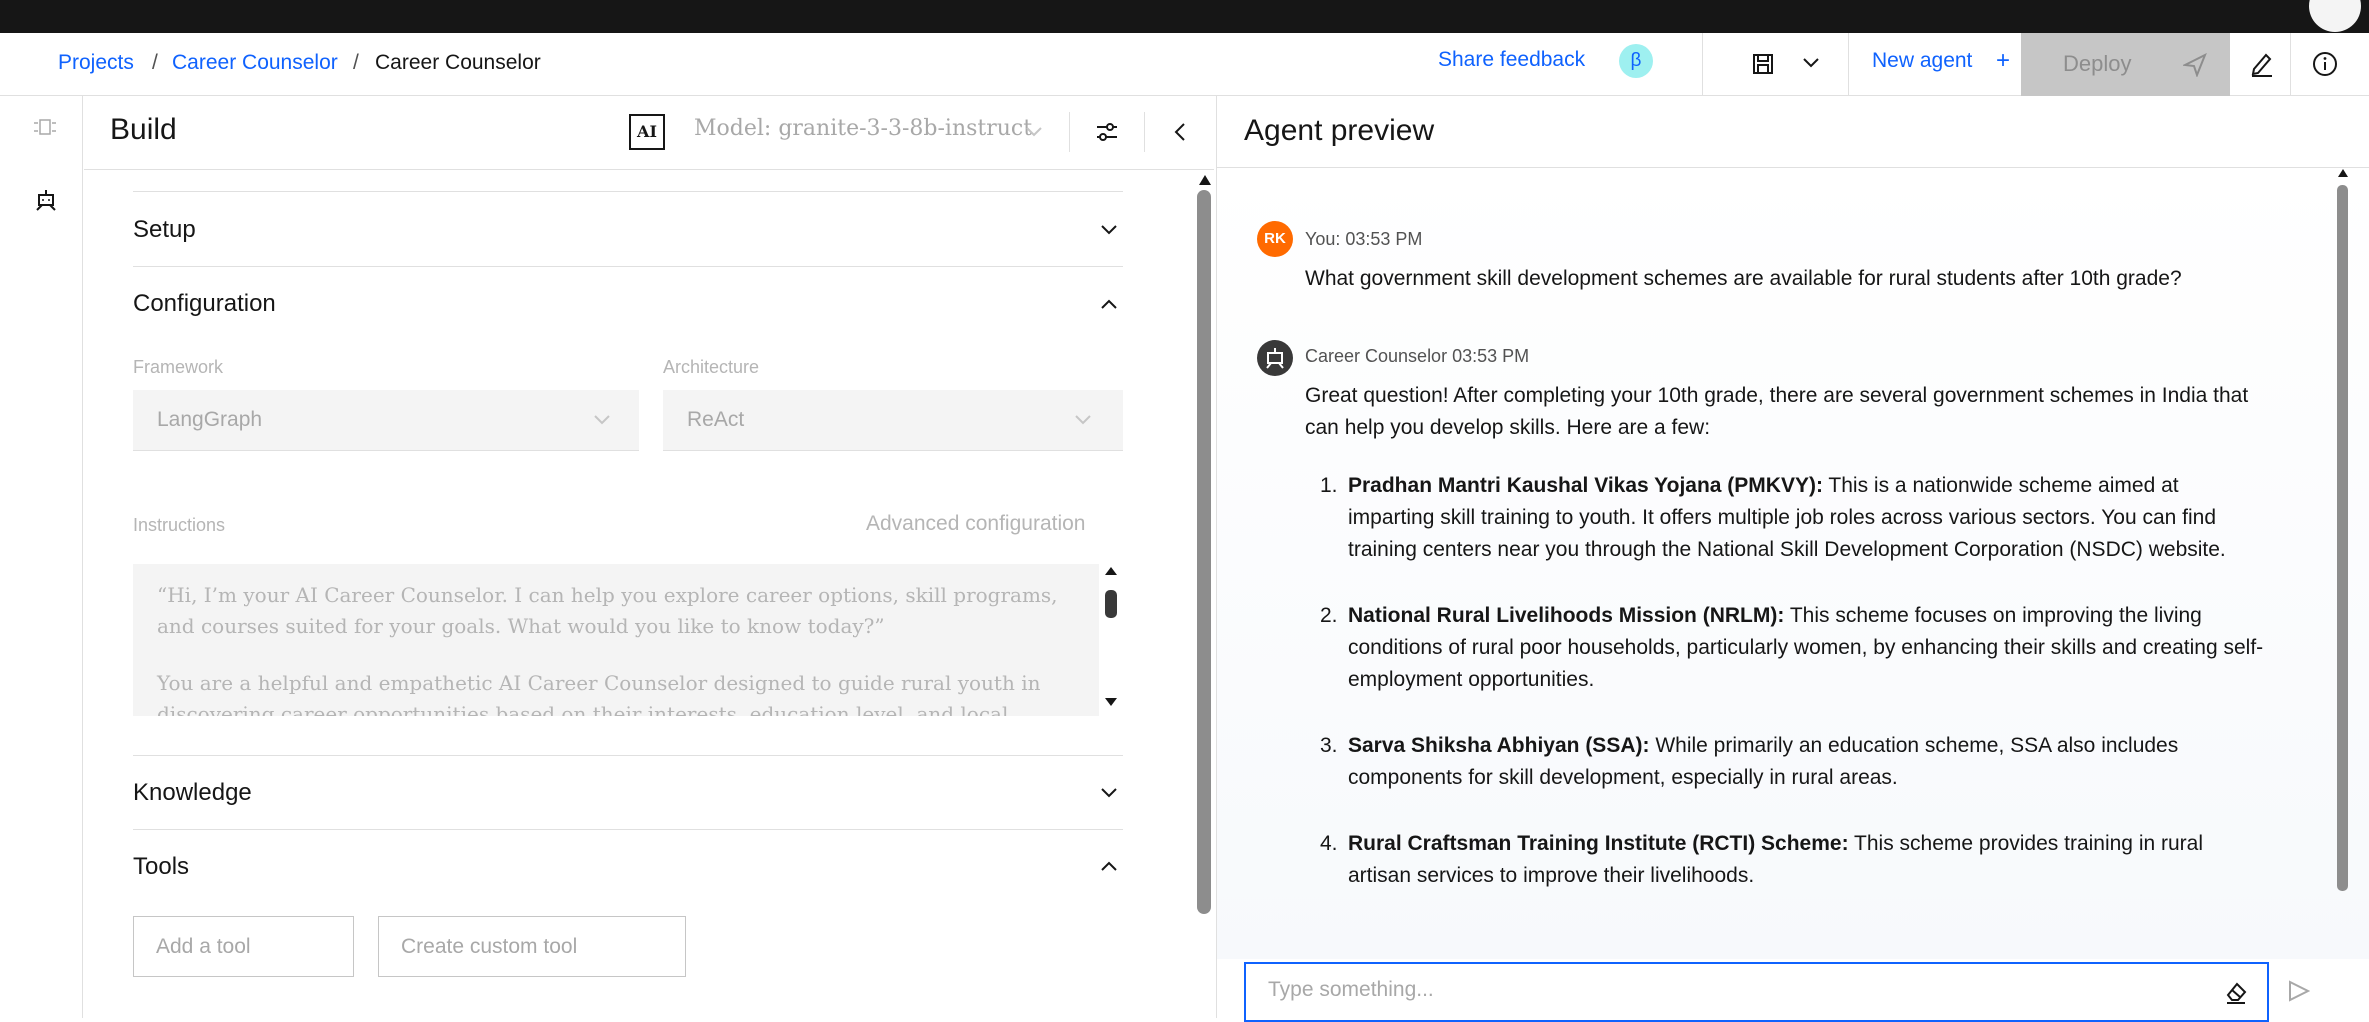 Image resolution: width=2369 pixels, height=1022 pixels. Describe the element at coordinates (1793, 132) in the screenshot. I see `agent-preview-header: Agent preview` at that location.